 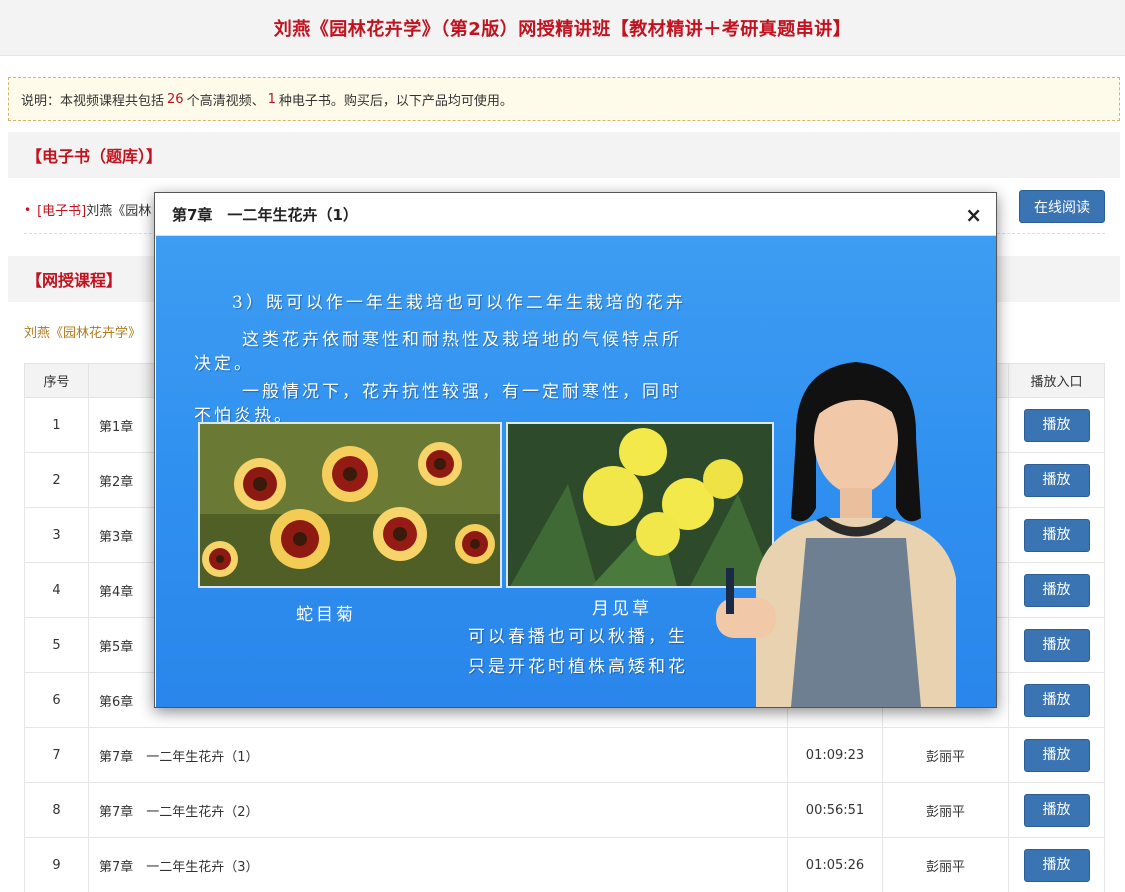 What do you see at coordinates (56, 380) in the screenshot?
I see `header-num: 序号` at bounding box center [56, 380].